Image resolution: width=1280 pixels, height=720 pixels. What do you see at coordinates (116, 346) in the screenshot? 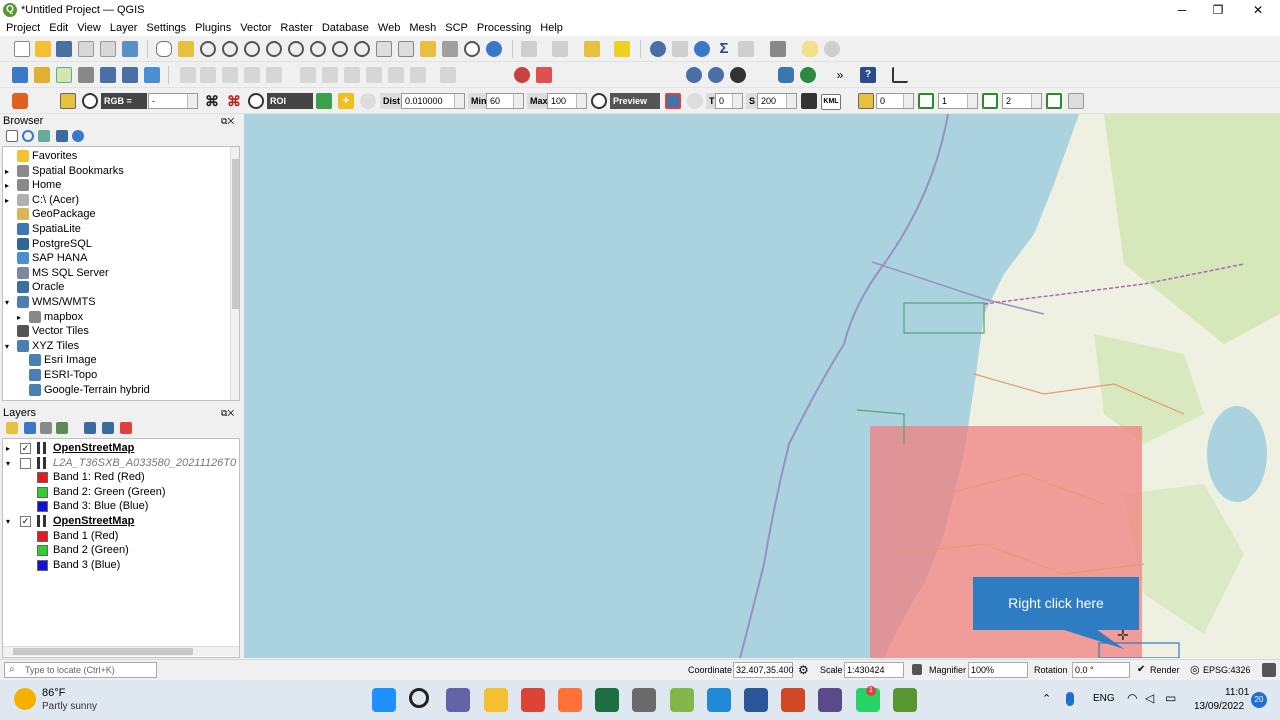
I see `browser-item: ▾ XYZ Tiles` at bounding box center [116, 346].